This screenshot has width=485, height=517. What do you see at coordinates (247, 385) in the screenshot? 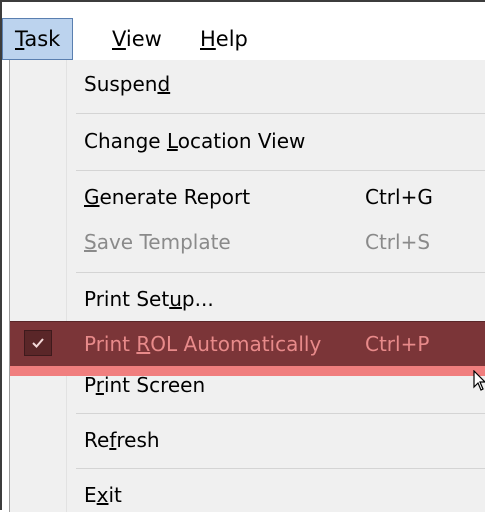
I see `menu-item-print-screen: Print Screen` at bounding box center [247, 385].